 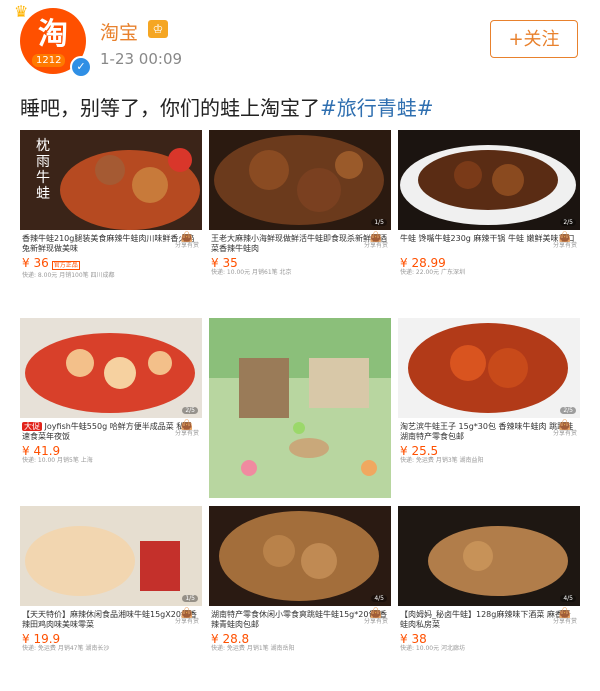 What do you see at coordinates (433, 272) in the screenshot?
I see `product-meta: 快递: 22.00元 广东深圳` at bounding box center [433, 272].